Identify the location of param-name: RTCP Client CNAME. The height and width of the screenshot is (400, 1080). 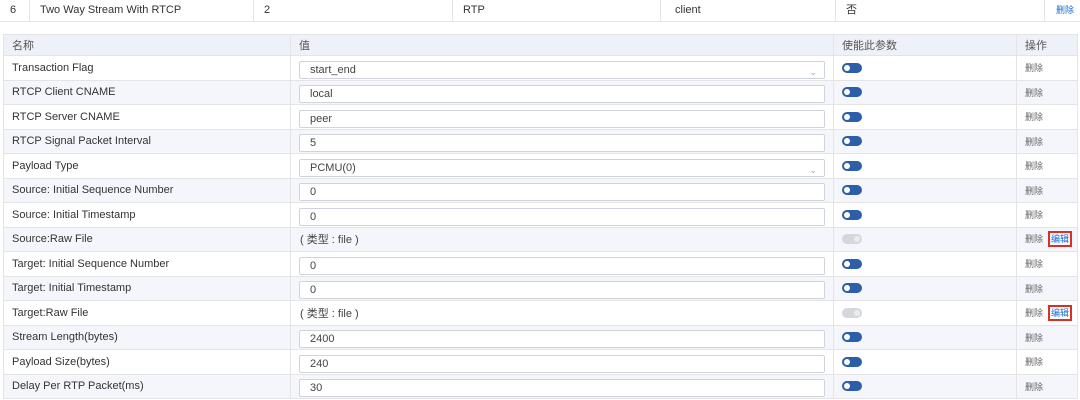
(147, 92).